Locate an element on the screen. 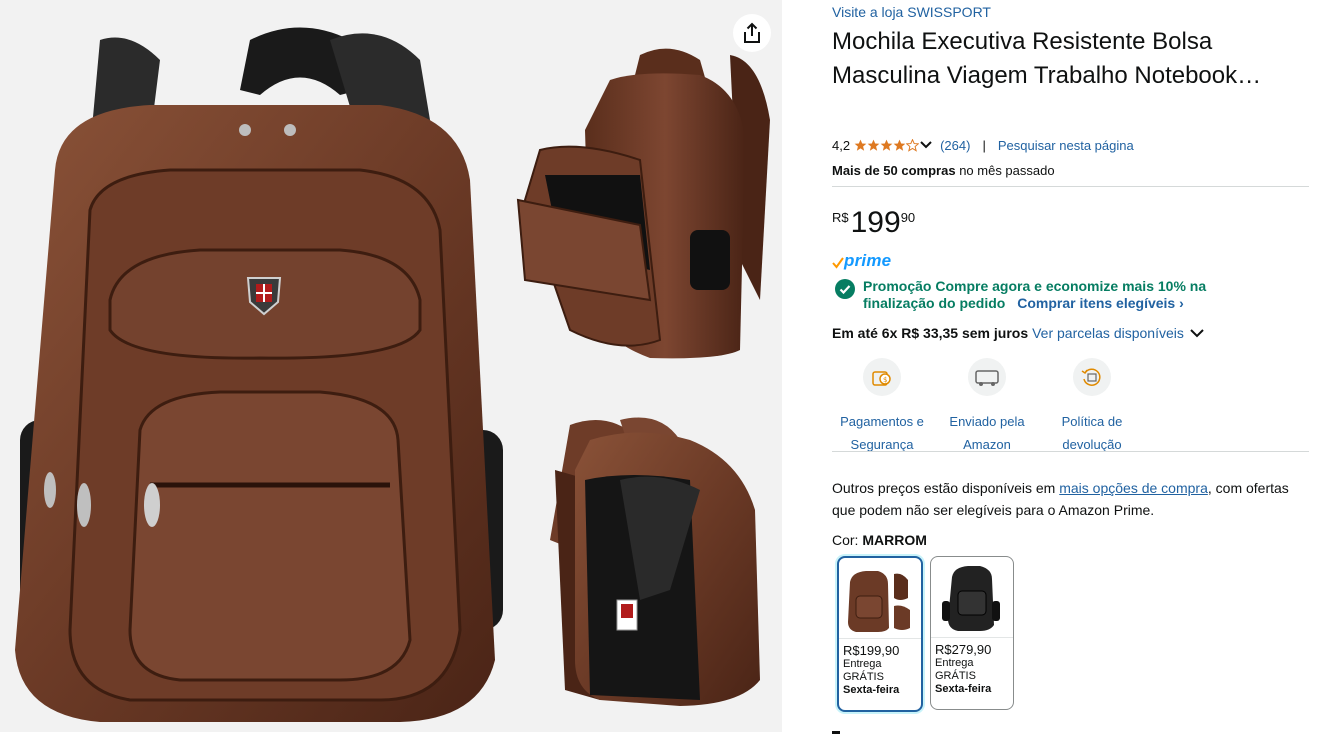  badge-payment-security: $ Pagamentos e Segurança is located at coordinates (882, 407).